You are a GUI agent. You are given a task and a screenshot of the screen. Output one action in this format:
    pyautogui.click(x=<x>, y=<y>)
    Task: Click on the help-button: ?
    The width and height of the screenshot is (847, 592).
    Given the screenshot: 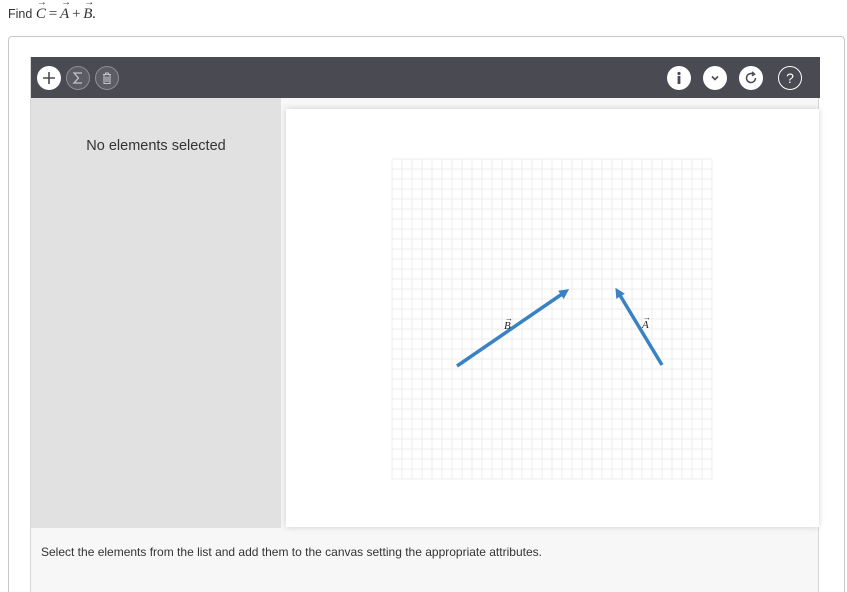 What is the action you would take?
    pyautogui.click(x=790, y=78)
    